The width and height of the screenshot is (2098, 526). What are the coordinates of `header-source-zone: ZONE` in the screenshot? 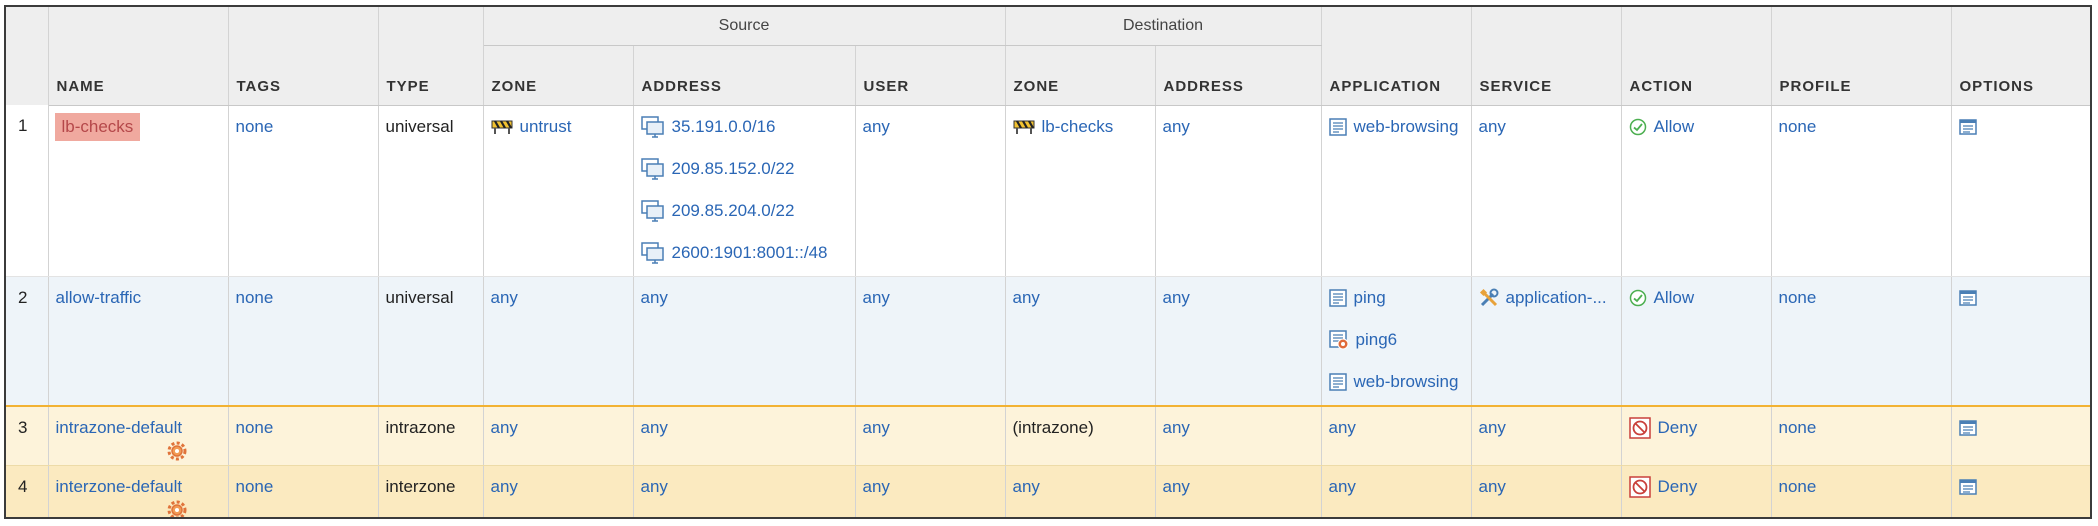 It's located at (558, 75).